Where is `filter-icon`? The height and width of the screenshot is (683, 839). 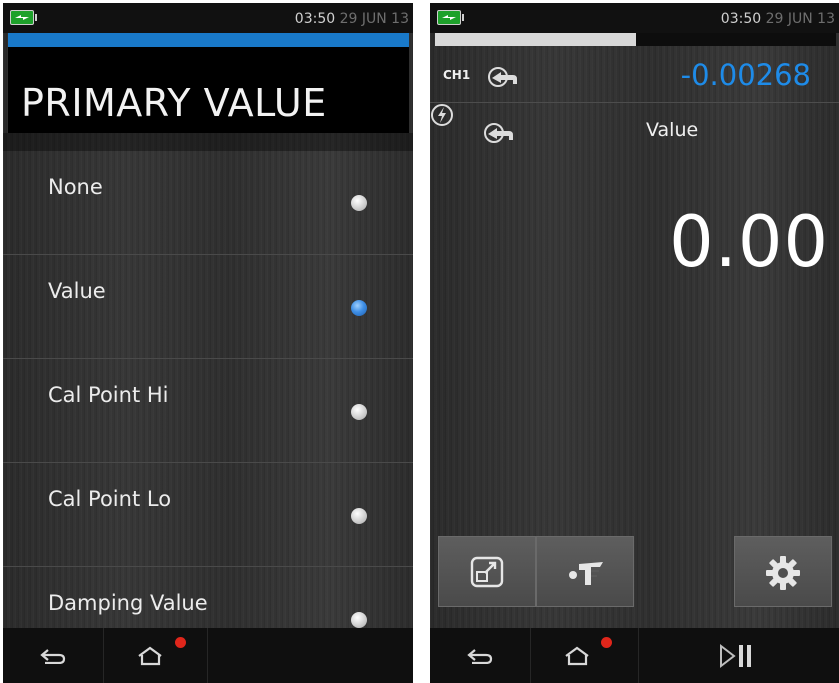
filter-icon is located at coordinates (586, 573).